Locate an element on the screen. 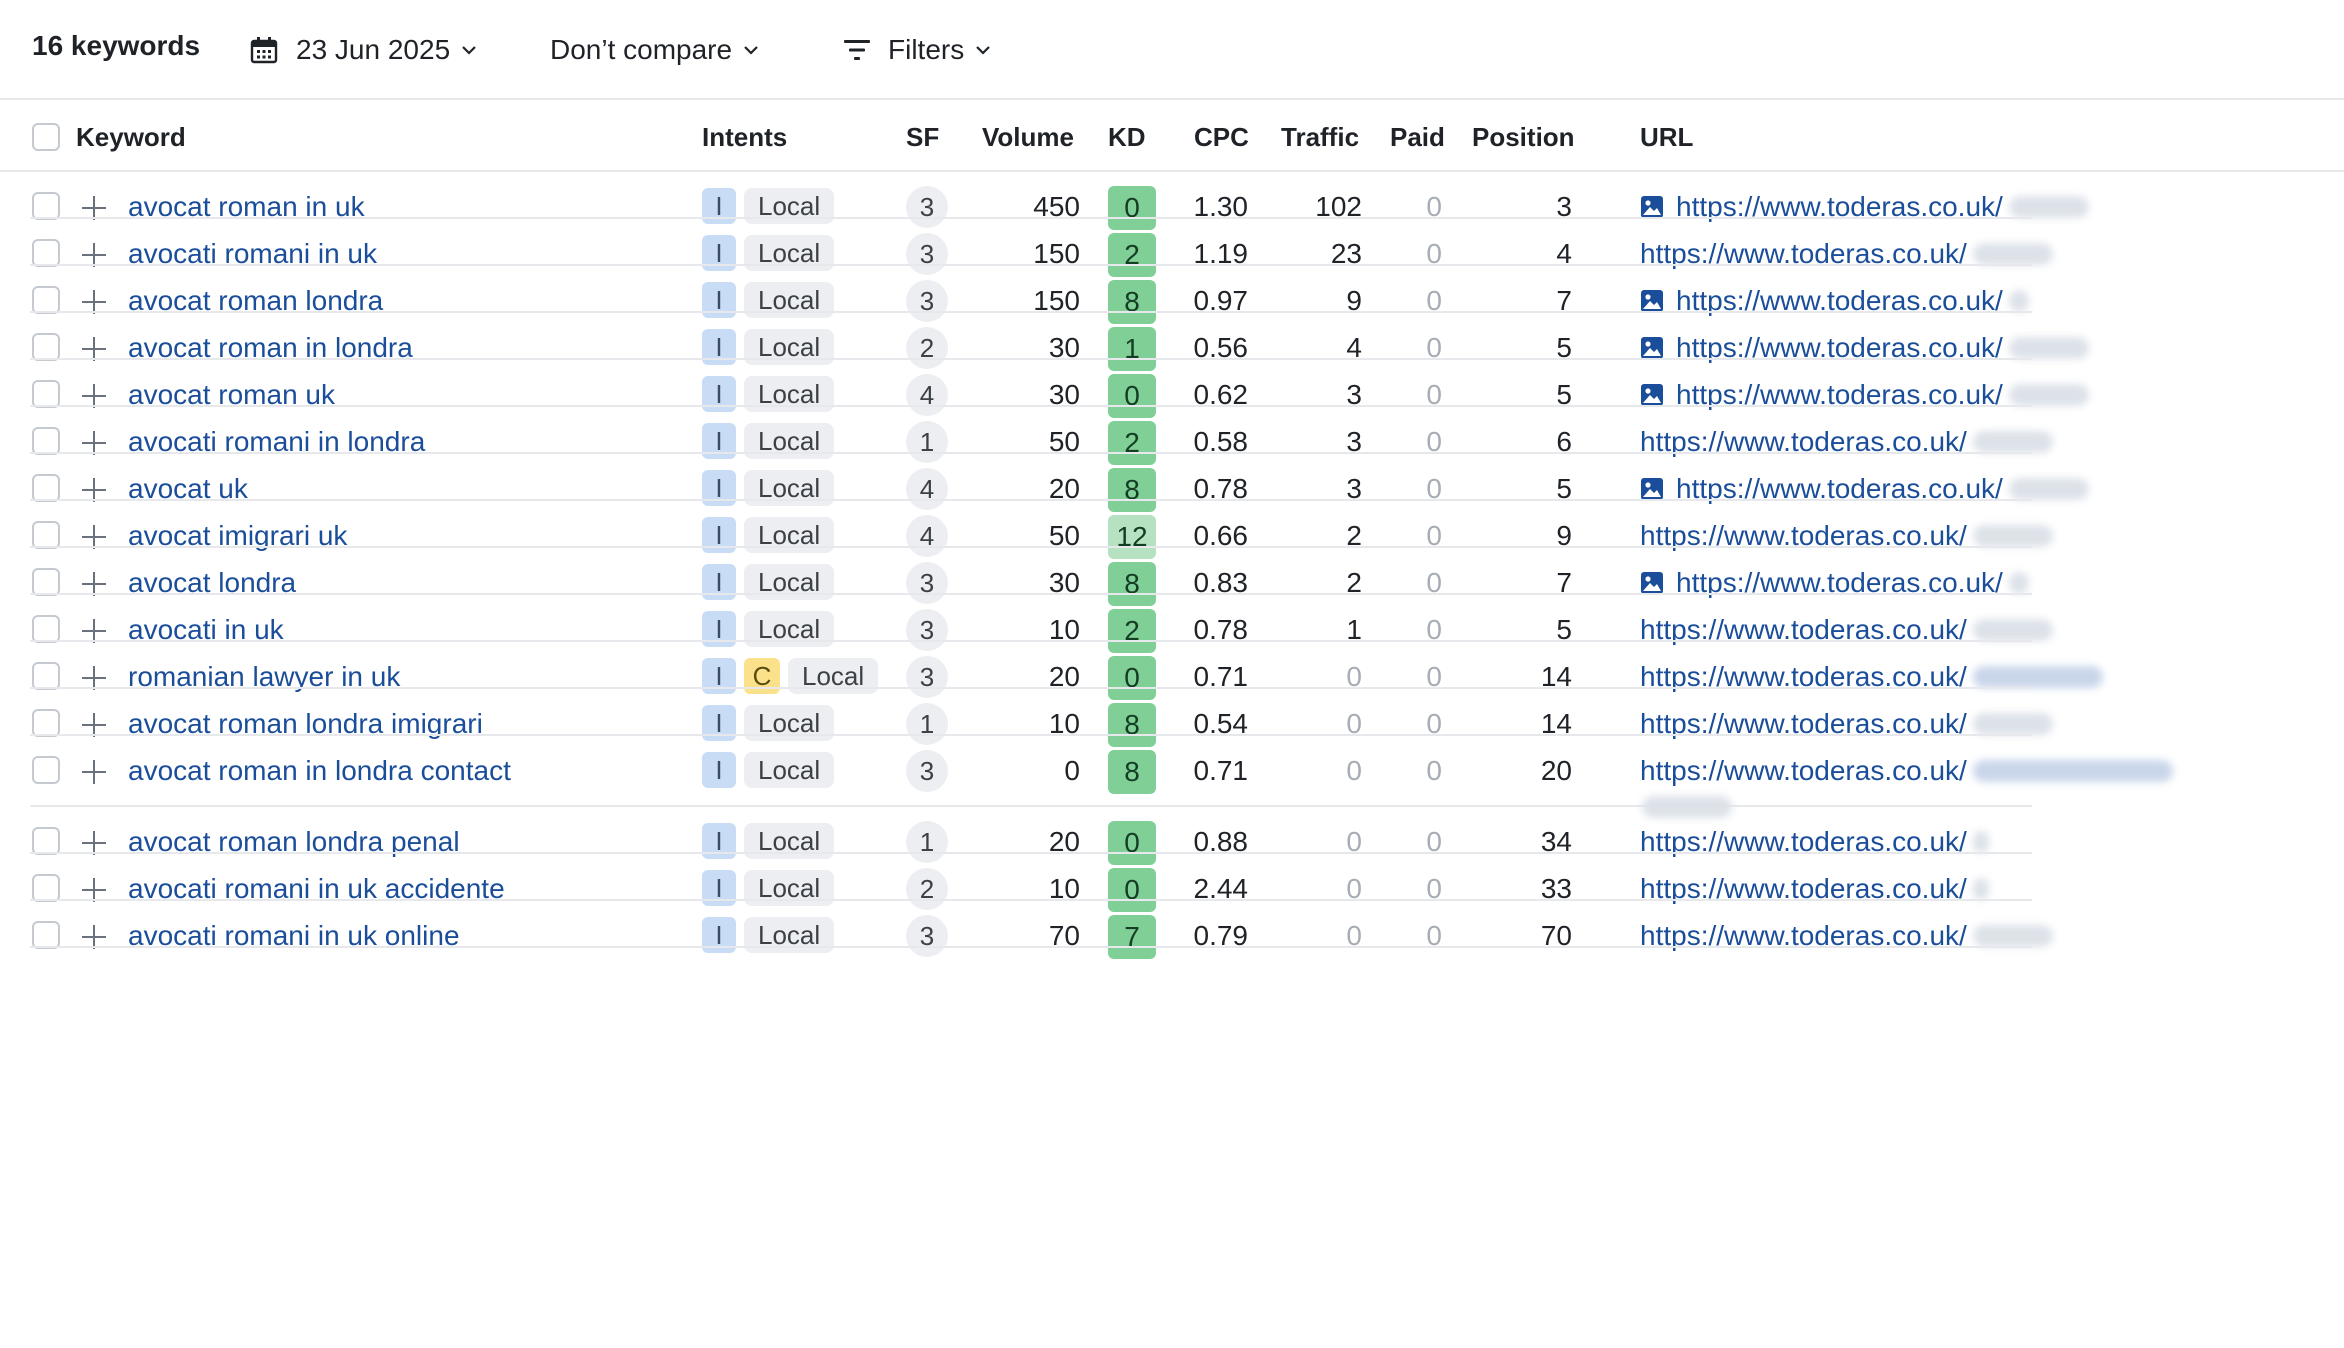  intents-cell: I Local is located at coordinates (768, 770).